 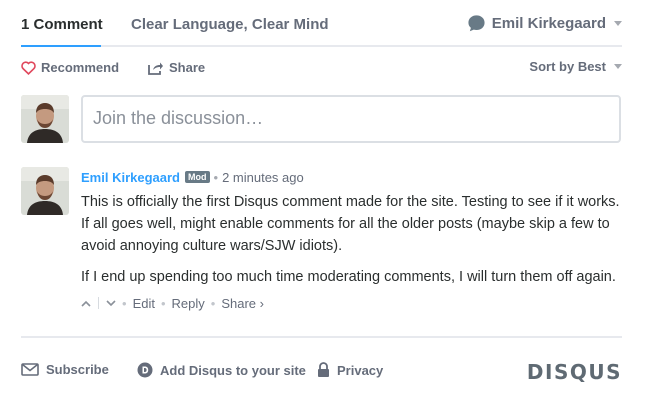 What do you see at coordinates (242, 303) in the screenshot?
I see `share-link: Share ›` at bounding box center [242, 303].